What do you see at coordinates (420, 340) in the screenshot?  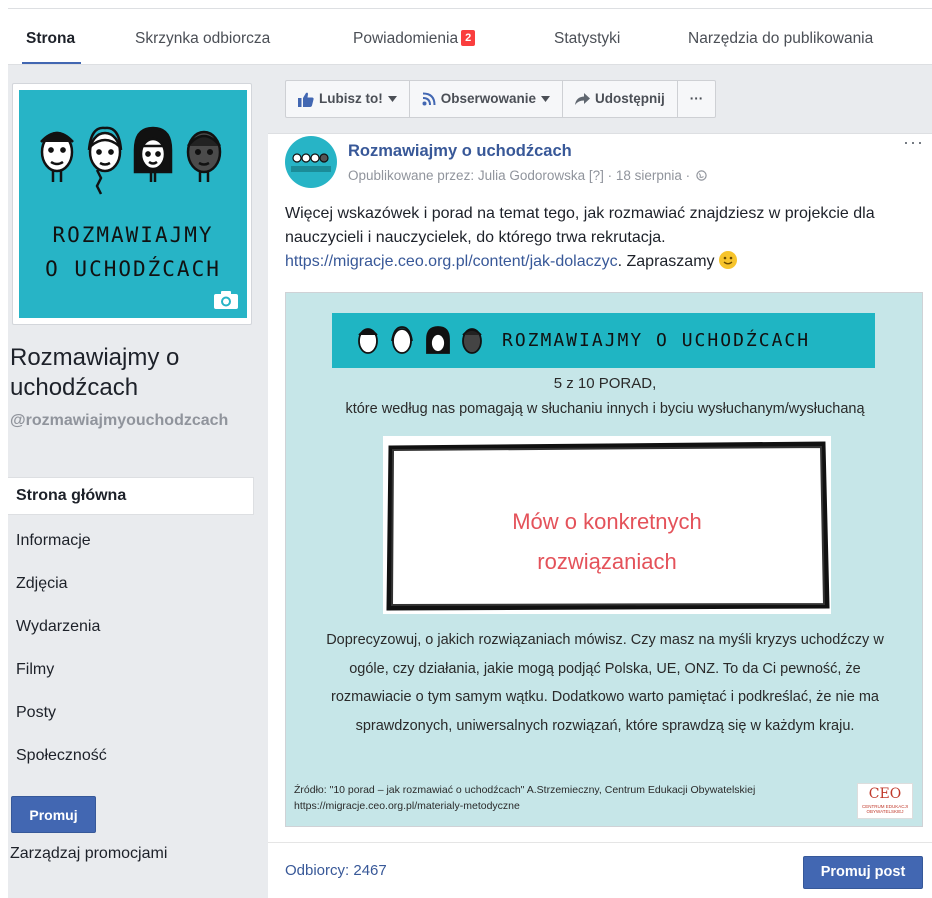 I see `banner-faces-illustration` at bounding box center [420, 340].